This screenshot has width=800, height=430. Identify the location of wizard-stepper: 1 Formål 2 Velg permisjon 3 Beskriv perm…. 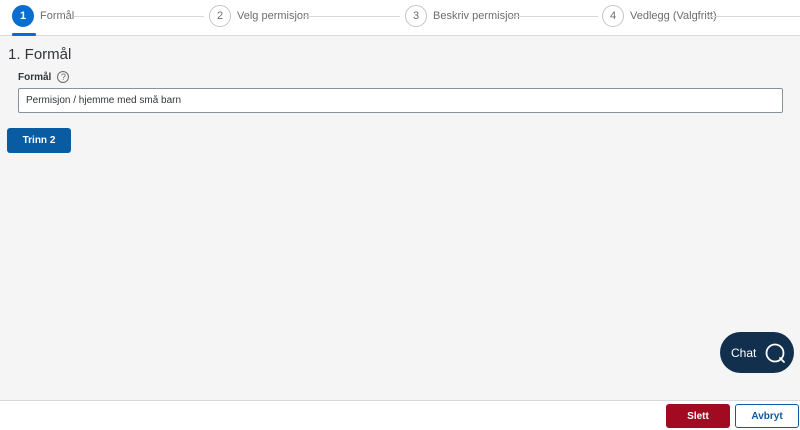
(400, 18).